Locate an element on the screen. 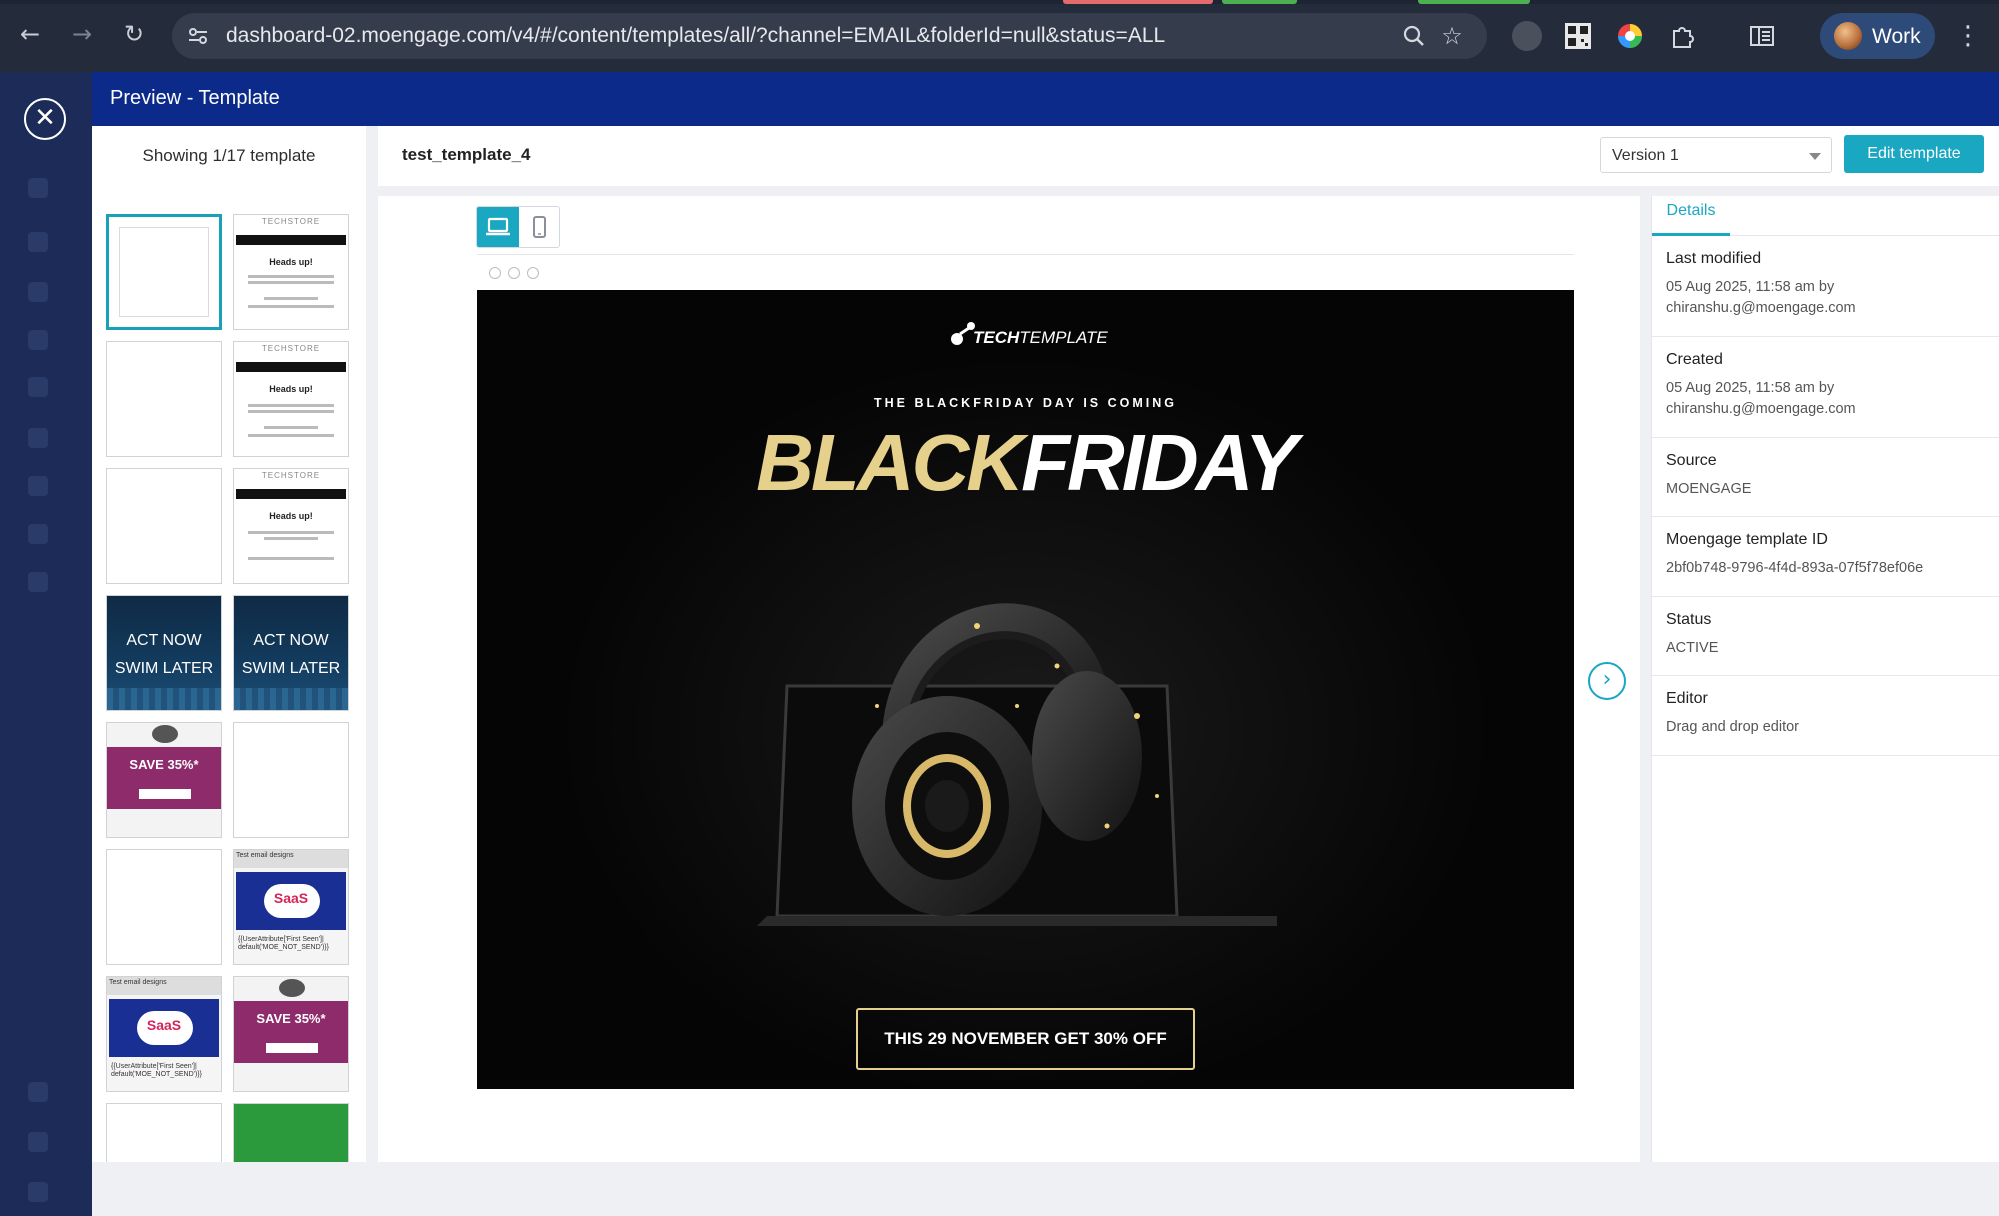 This screenshot has width=1999, height=1216. zoom-icon is located at coordinates (1414, 36).